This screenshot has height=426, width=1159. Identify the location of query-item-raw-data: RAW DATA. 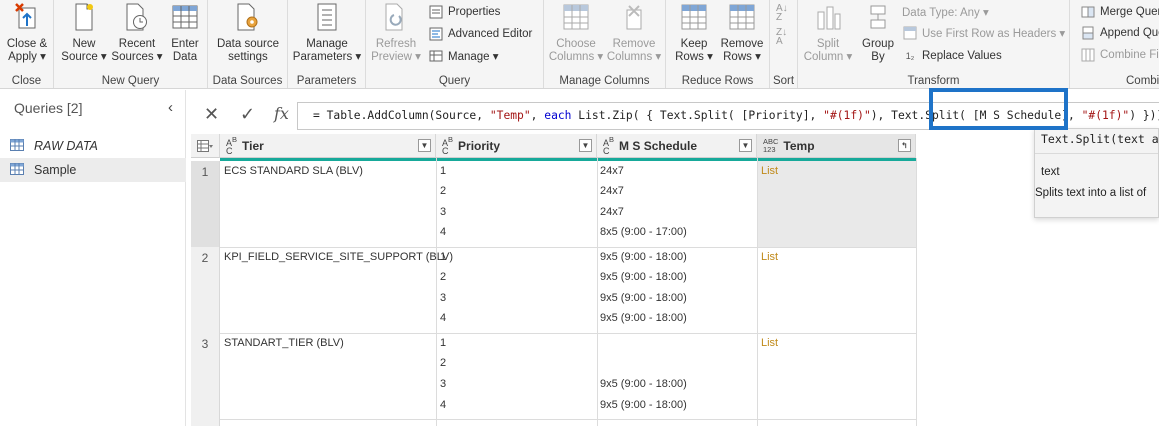
(93, 146).